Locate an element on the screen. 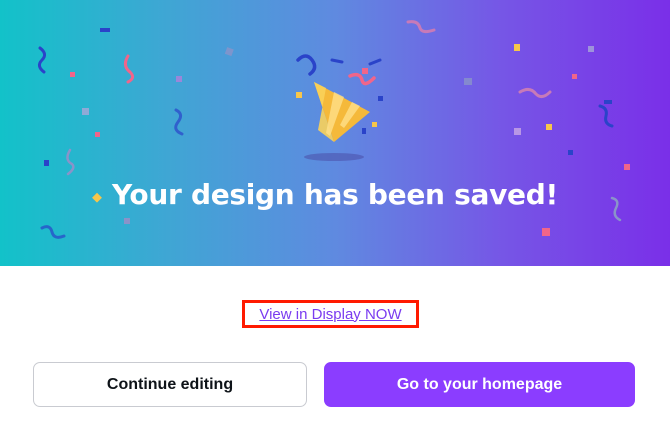 The width and height of the screenshot is (670, 442). view-in-display-link-highlight: View in Display NOW is located at coordinates (330, 314).